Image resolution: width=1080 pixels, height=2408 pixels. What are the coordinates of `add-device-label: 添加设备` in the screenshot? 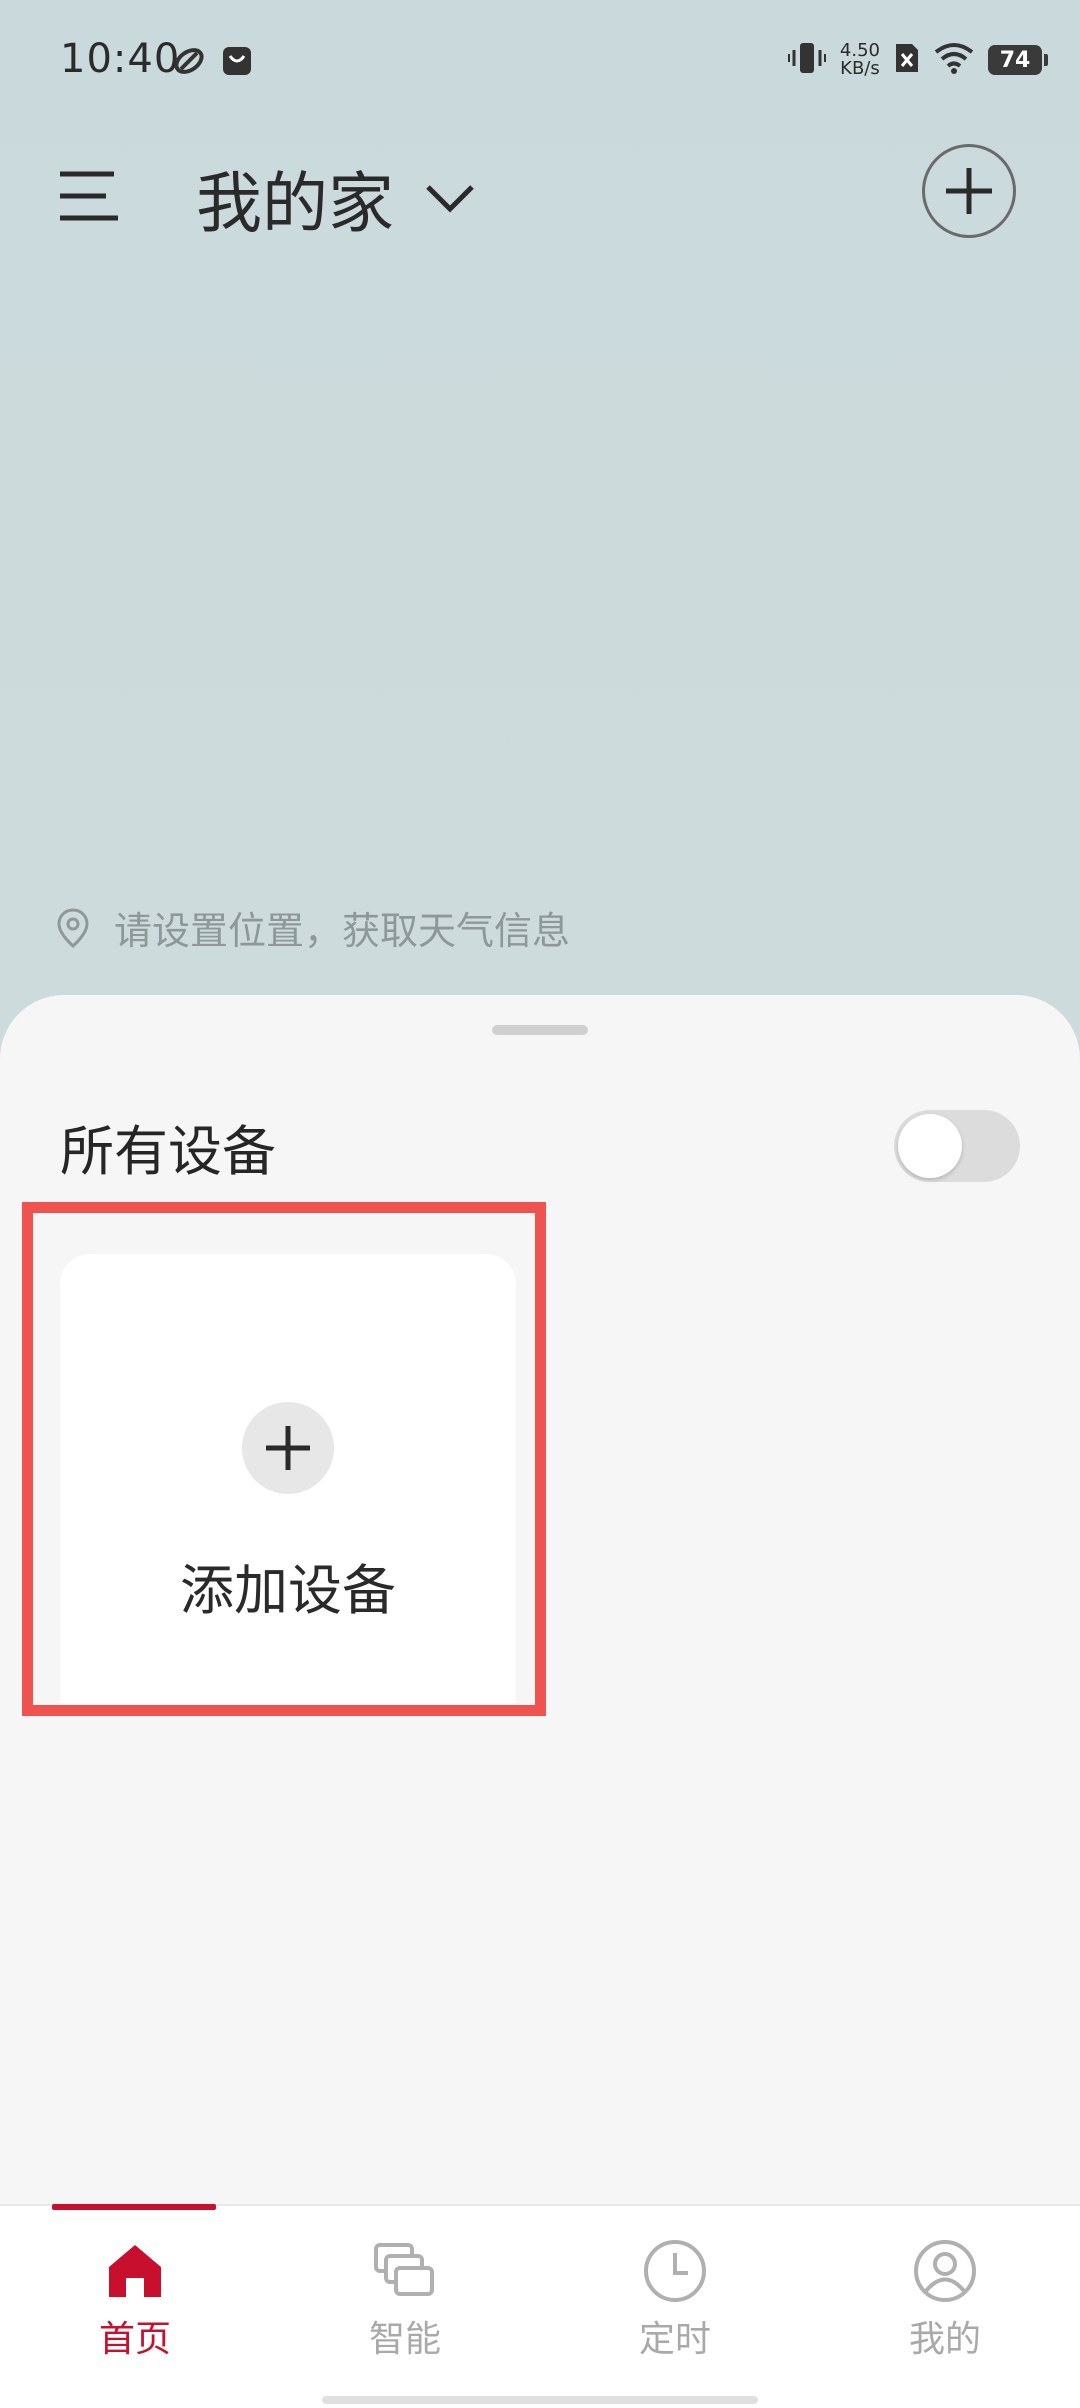 It's located at (288, 1590).